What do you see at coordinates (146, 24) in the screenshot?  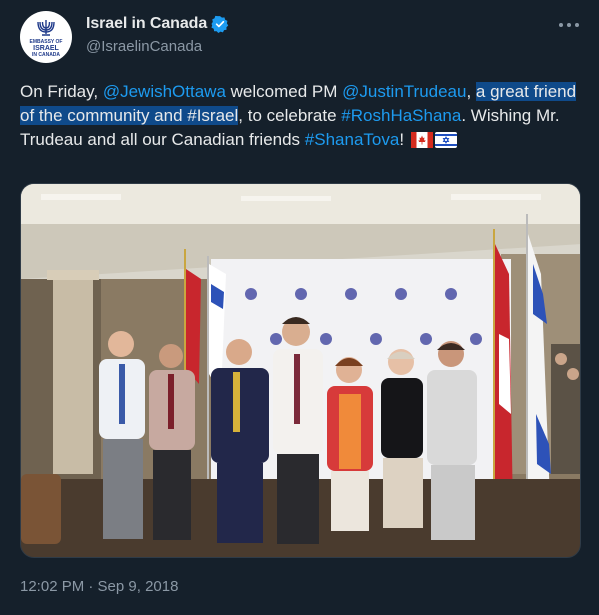 I see `display-name: Israel in Canada` at bounding box center [146, 24].